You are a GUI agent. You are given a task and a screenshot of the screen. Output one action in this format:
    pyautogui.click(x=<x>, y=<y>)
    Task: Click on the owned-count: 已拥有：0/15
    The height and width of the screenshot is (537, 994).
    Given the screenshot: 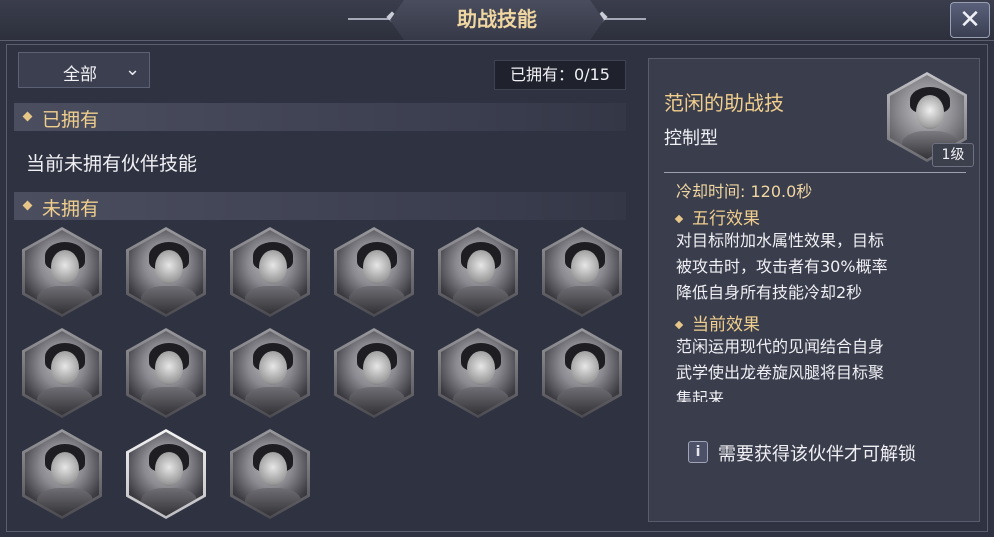 What is the action you would take?
    pyautogui.click(x=560, y=75)
    